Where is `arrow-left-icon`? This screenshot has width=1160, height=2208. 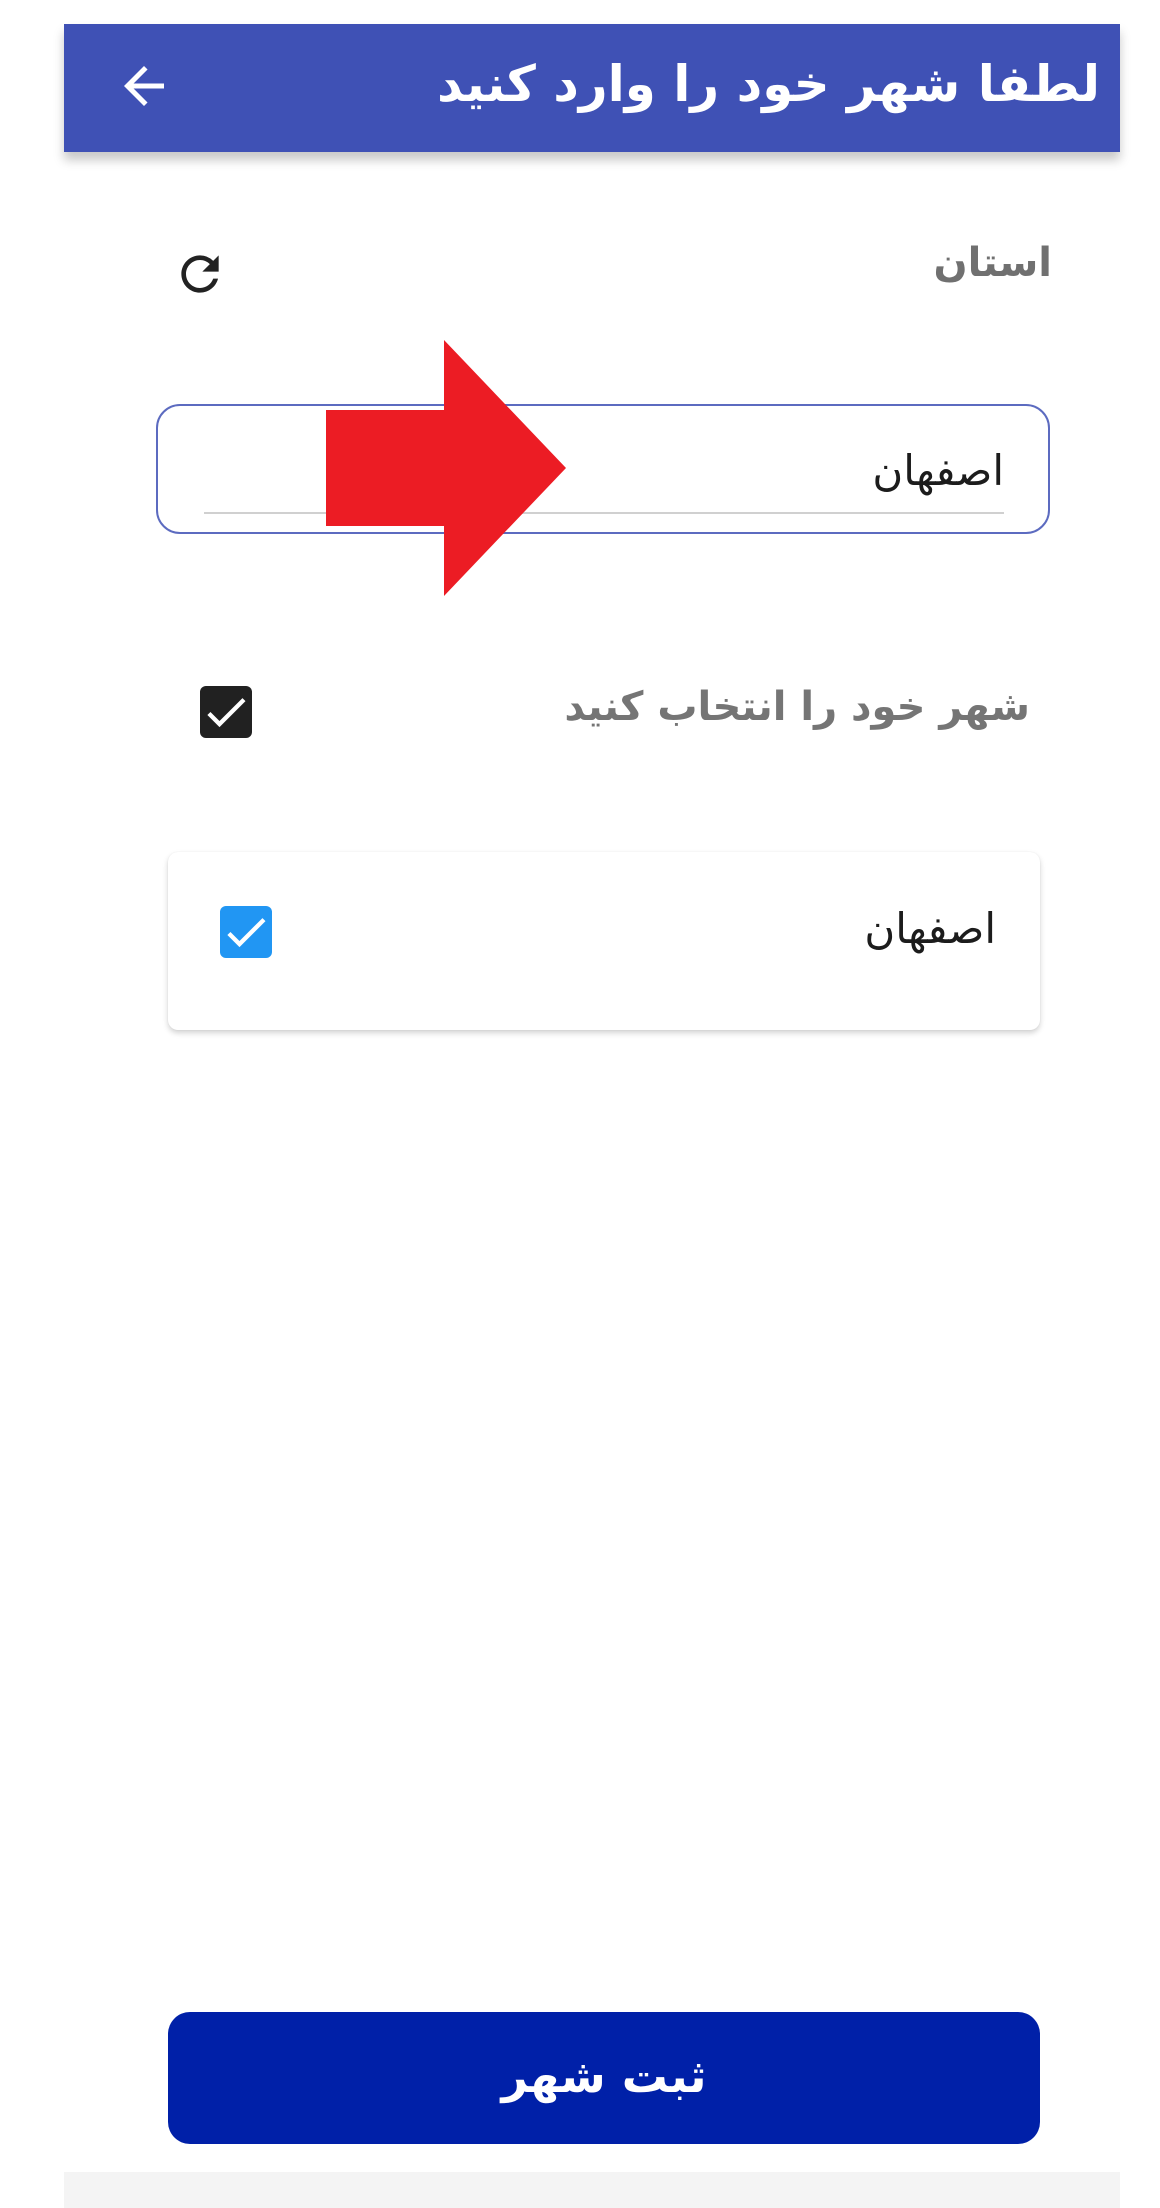
arrow-left-icon is located at coordinates (144, 86).